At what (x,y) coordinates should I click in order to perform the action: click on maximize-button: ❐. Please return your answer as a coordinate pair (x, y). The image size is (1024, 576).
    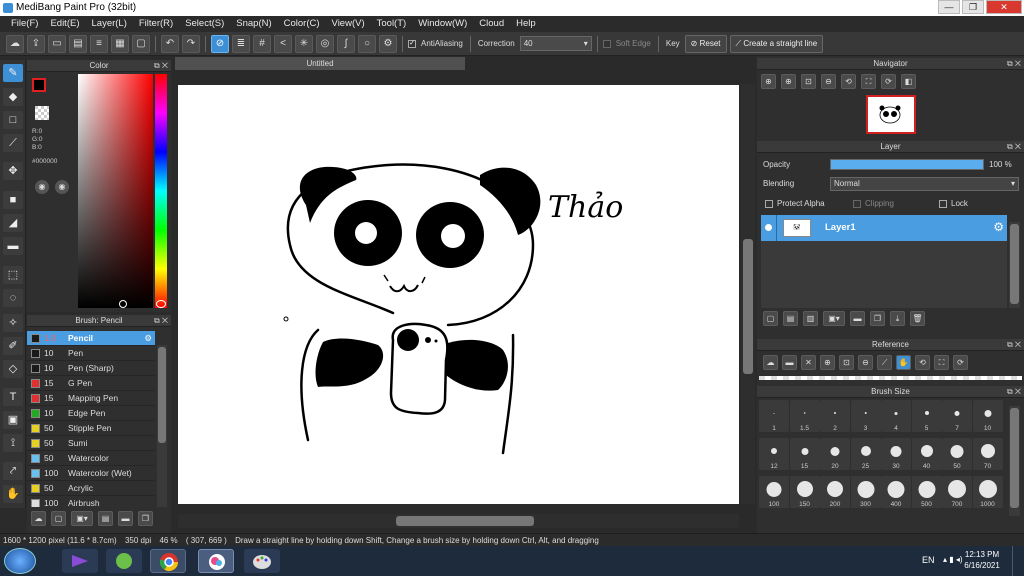
    Looking at the image, I should click on (973, 7).